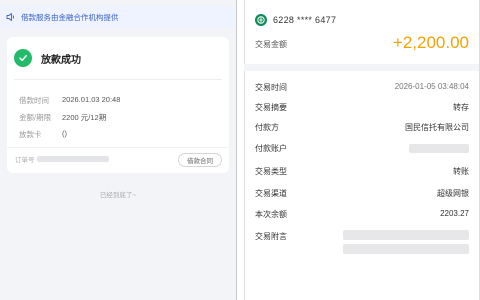  Describe the element at coordinates (362, 67) in the screenshot. I see `section-gap` at that location.